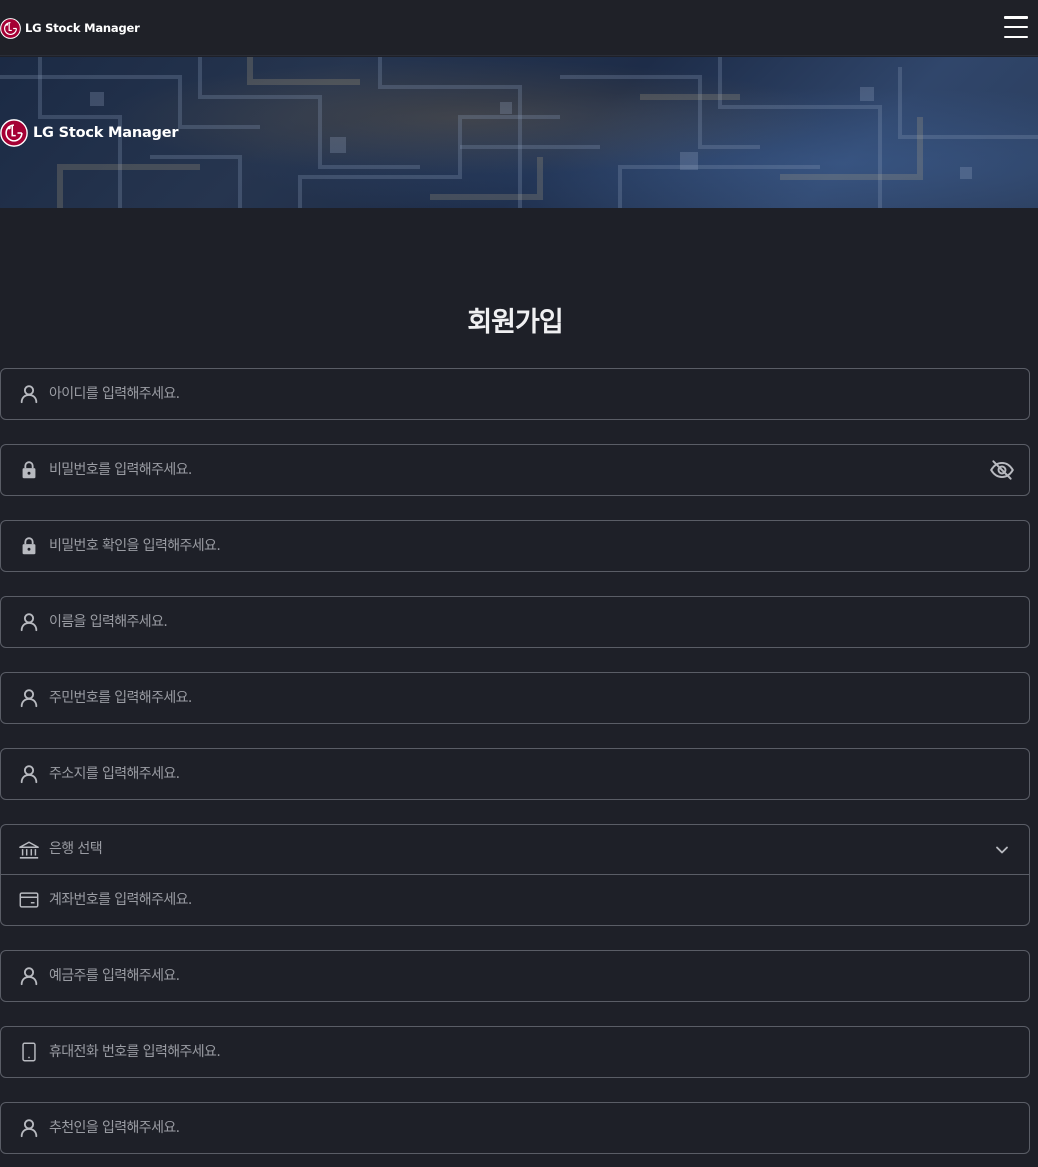  Describe the element at coordinates (509, 976) in the screenshot. I see `account-holder-input` at that location.